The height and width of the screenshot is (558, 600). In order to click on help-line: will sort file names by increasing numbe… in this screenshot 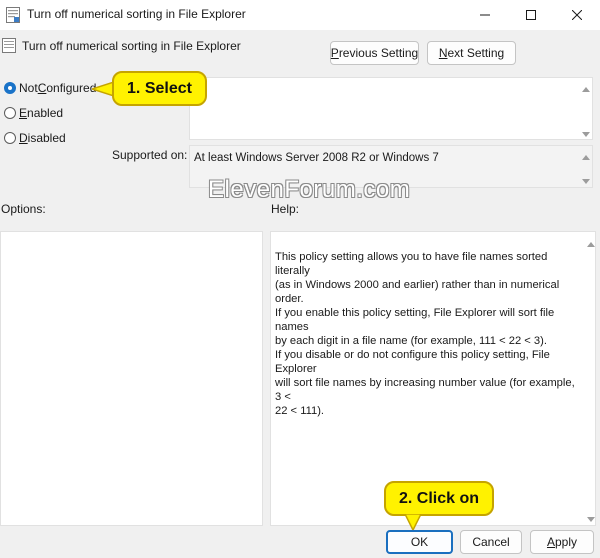, I will do `click(425, 390)`.